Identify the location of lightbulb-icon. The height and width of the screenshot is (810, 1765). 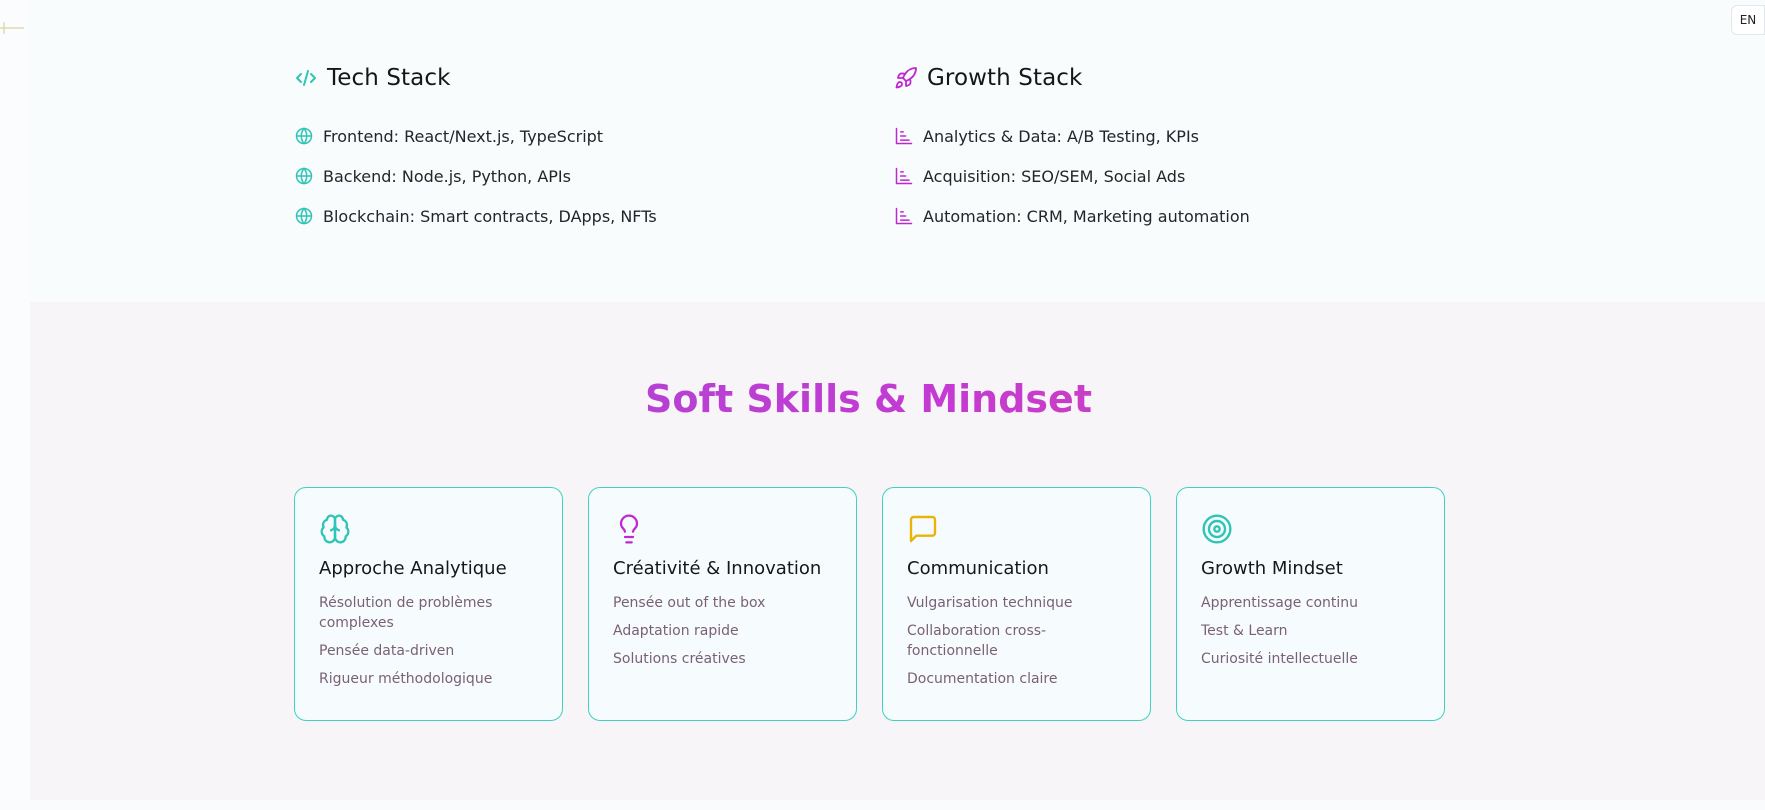
(630, 529).